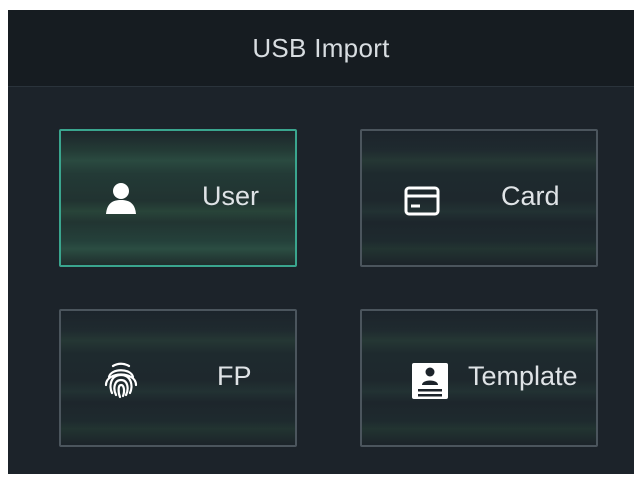  What do you see at coordinates (234, 376) in the screenshot?
I see `fp-label: FP` at bounding box center [234, 376].